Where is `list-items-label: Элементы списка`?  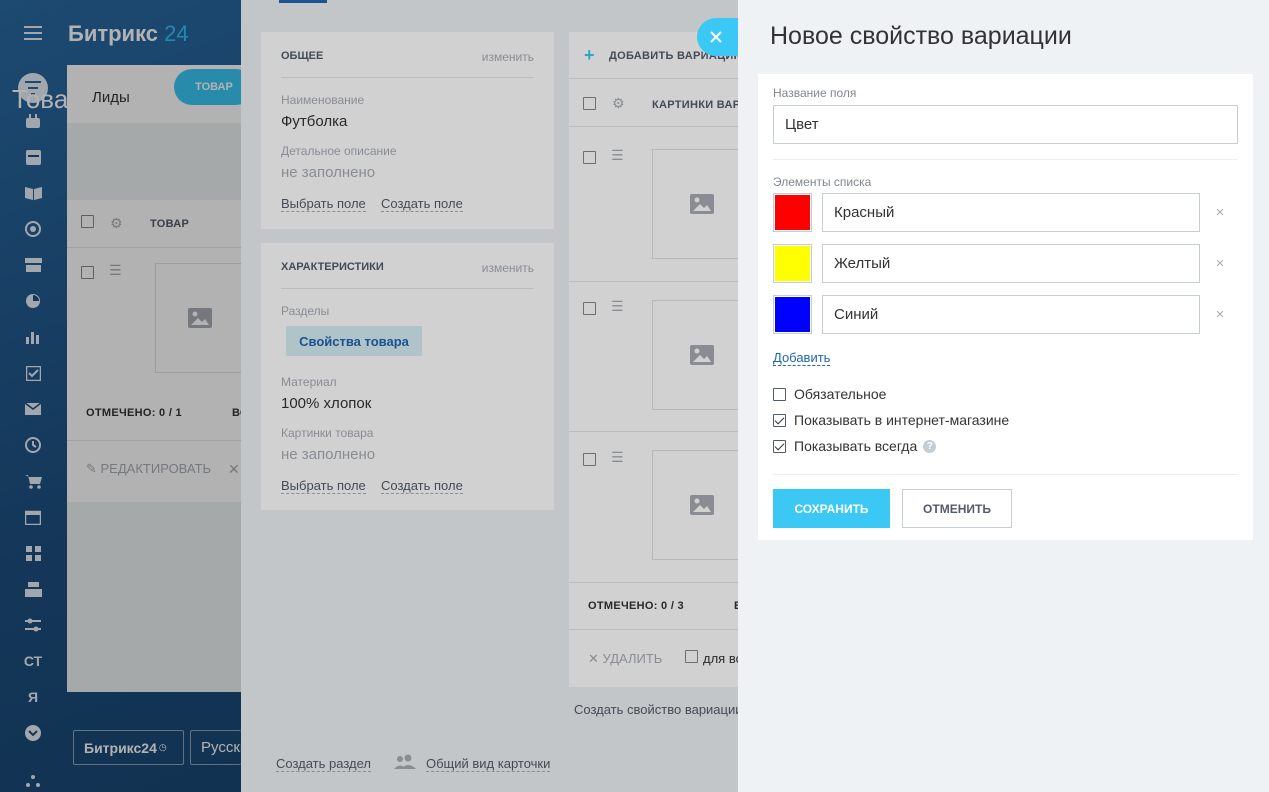
list-items-label: Элементы списка is located at coordinates (822, 182).